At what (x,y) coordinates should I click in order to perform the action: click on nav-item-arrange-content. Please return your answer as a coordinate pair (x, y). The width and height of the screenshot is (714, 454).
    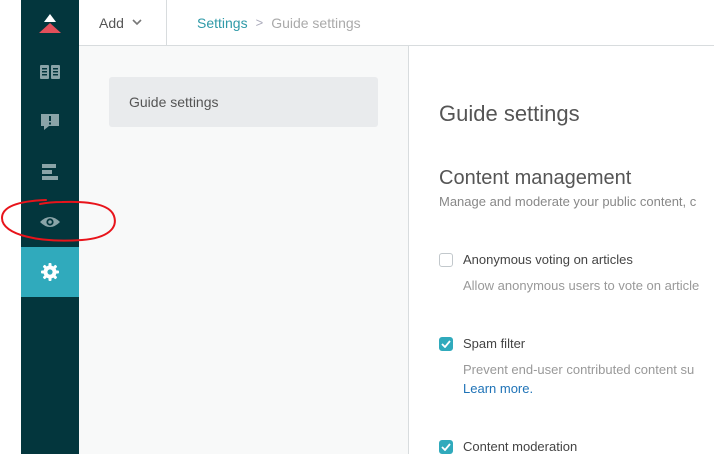
    Looking at the image, I should click on (50, 172).